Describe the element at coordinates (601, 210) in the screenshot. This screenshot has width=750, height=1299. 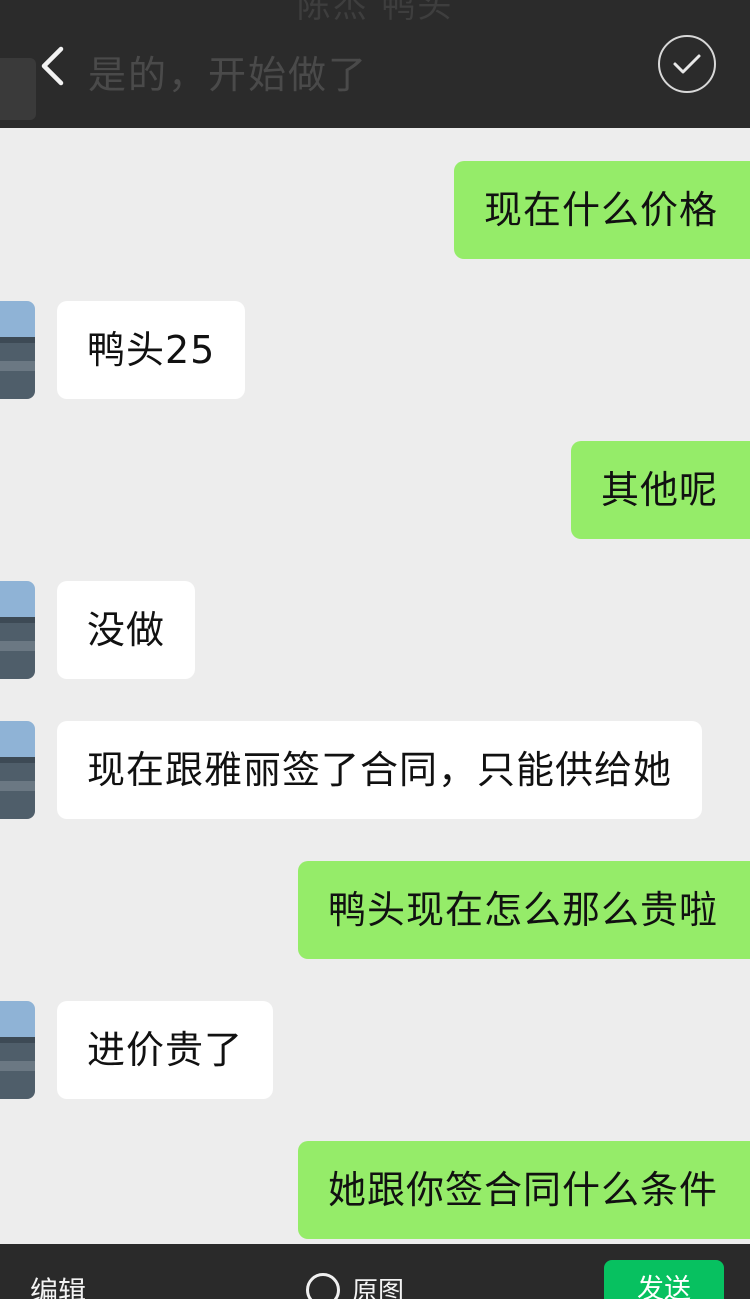
I see `outgoing-message-bubble: 现在什么价格` at that location.